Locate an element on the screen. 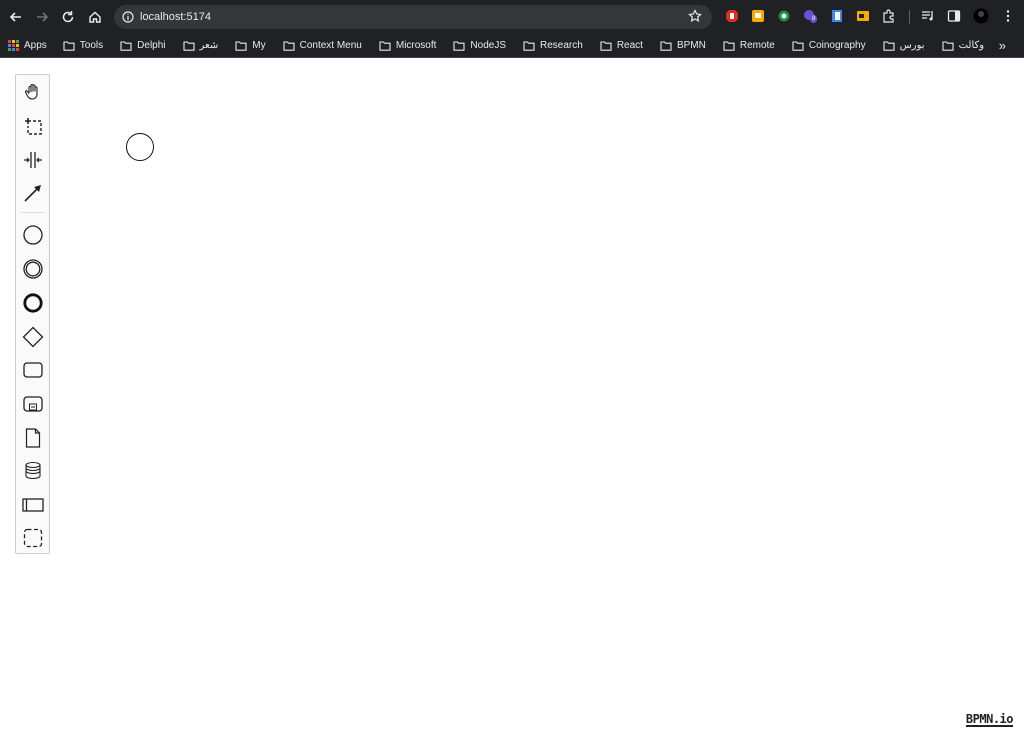  gateway-icon is located at coordinates (33, 337).